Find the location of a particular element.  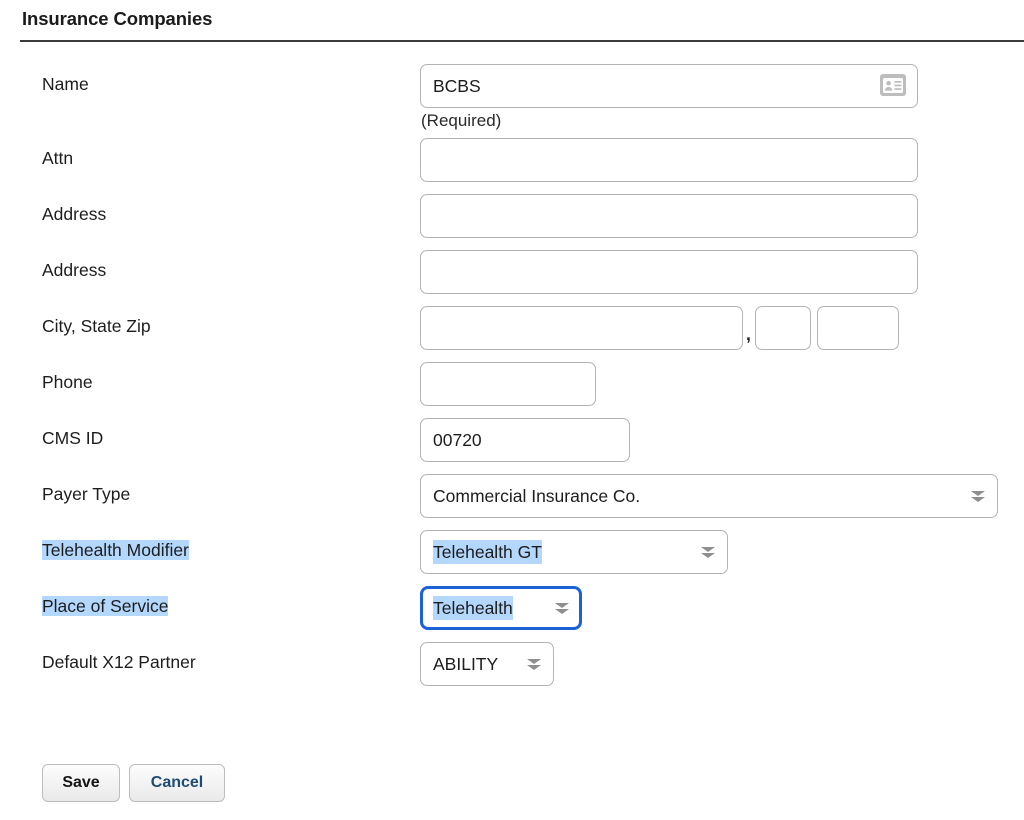

default-x12-partner-select: ABILITY is located at coordinates (487, 664).